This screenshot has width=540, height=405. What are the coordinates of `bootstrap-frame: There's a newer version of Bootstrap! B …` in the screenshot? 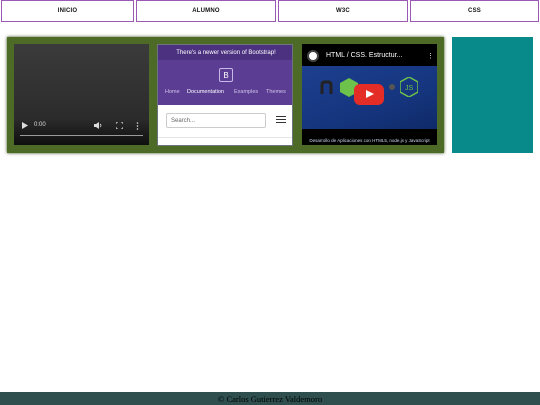 It's located at (225, 95).